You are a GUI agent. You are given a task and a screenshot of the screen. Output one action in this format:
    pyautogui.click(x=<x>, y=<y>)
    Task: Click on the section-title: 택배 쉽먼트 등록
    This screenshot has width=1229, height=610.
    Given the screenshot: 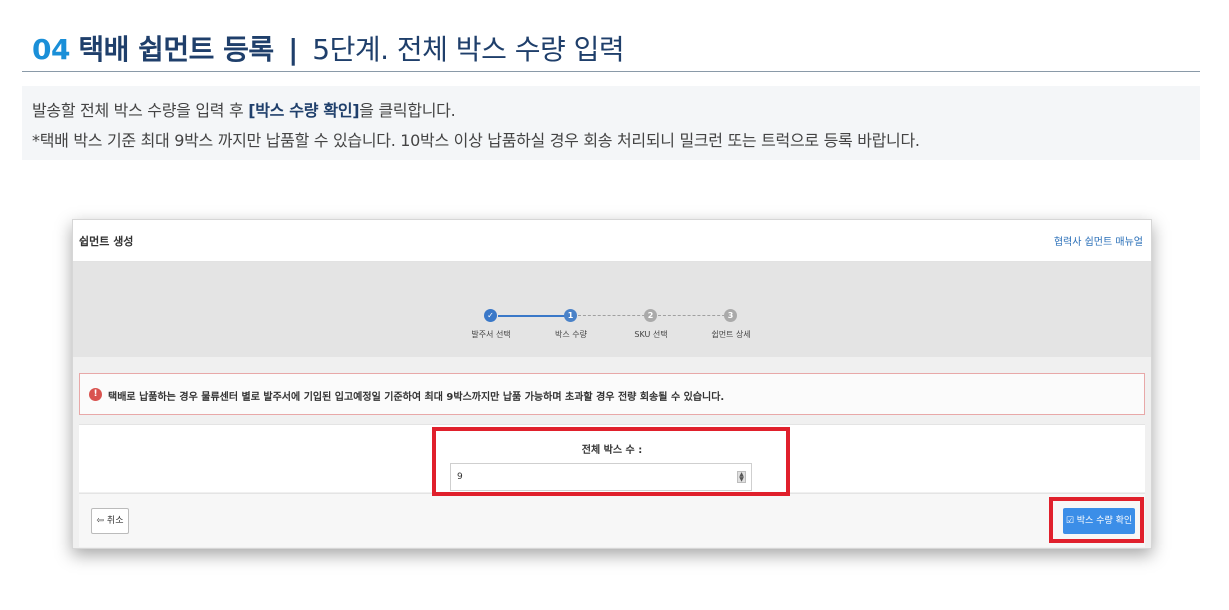 What is the action you would take?
    pyautogui.click(x=176, y=49)
    